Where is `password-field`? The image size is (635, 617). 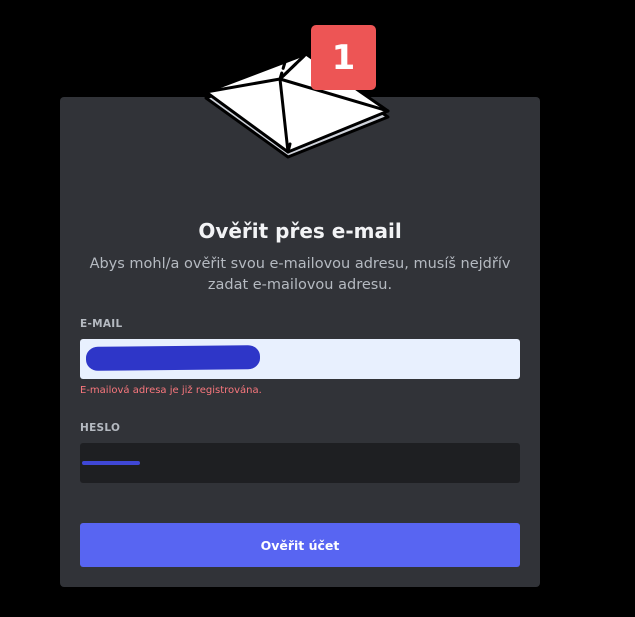
password-field is located at coordinates (300, 463).